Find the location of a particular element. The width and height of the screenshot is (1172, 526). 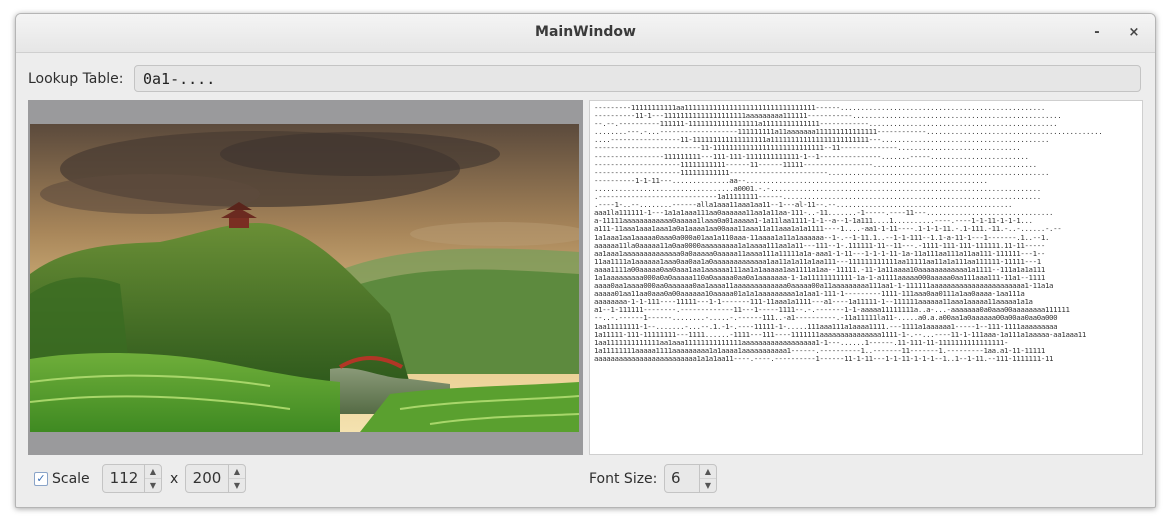

scale-height-value: 200 is located at coordinates (207, 478).